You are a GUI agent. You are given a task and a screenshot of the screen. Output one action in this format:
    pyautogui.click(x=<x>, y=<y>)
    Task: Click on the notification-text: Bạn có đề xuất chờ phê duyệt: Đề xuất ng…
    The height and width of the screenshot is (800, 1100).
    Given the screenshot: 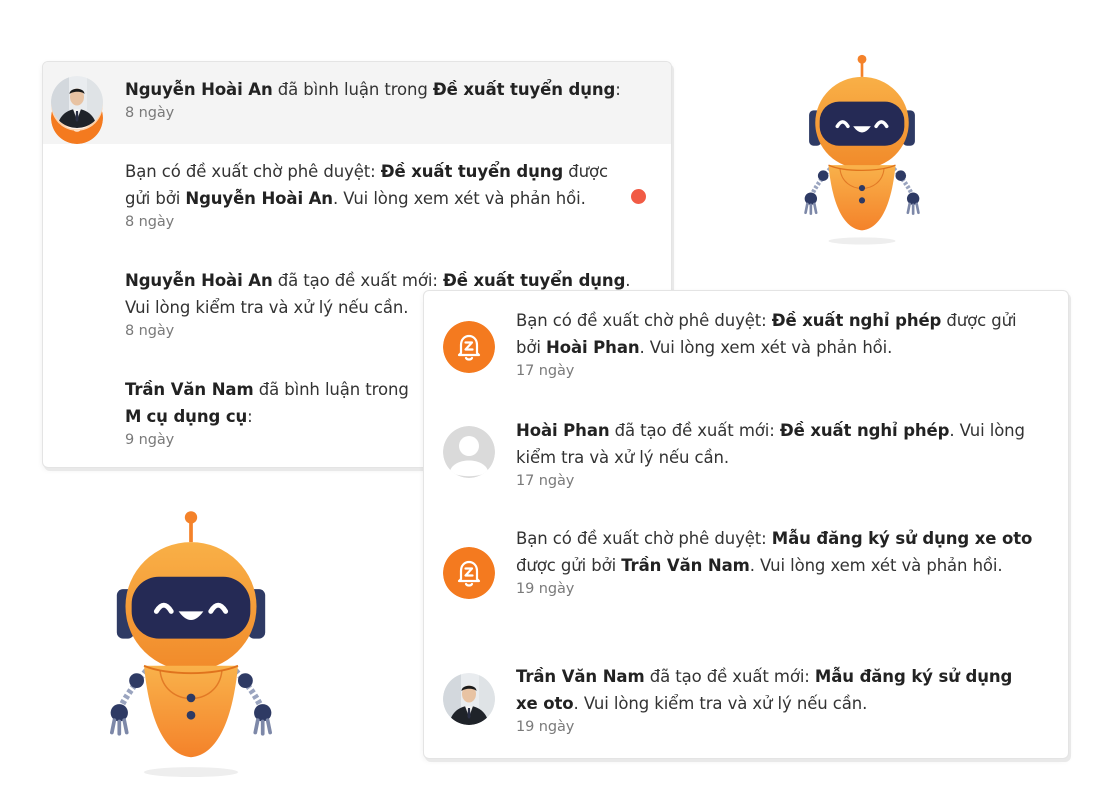 What is the action you would take?
    pyautogui.click(x=776, y=334)
    